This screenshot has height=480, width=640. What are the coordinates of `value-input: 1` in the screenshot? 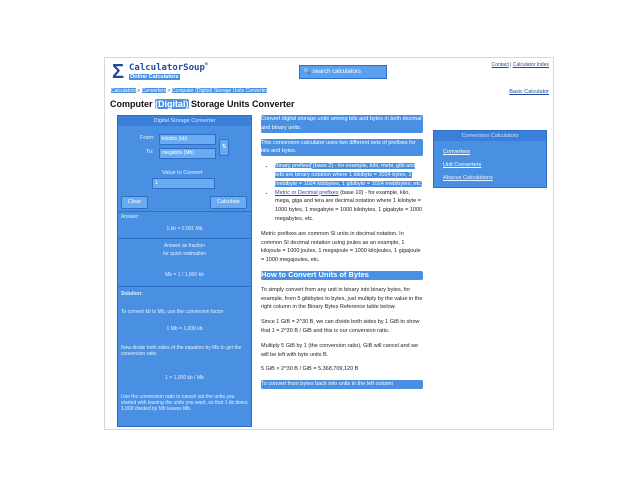 It's located at (183, 183).